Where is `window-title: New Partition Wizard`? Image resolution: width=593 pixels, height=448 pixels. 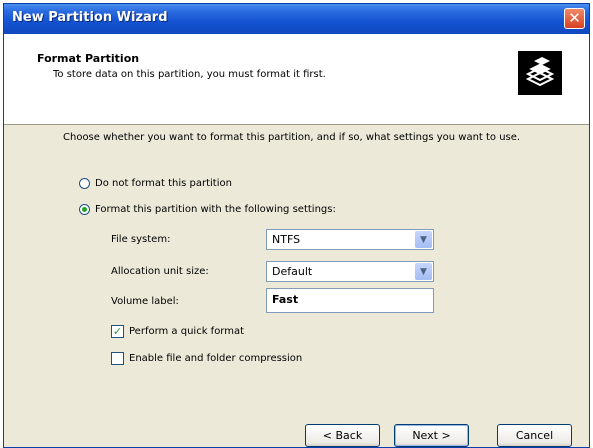 window-title: New Partition Wizard is located at coordinates (90, 17).